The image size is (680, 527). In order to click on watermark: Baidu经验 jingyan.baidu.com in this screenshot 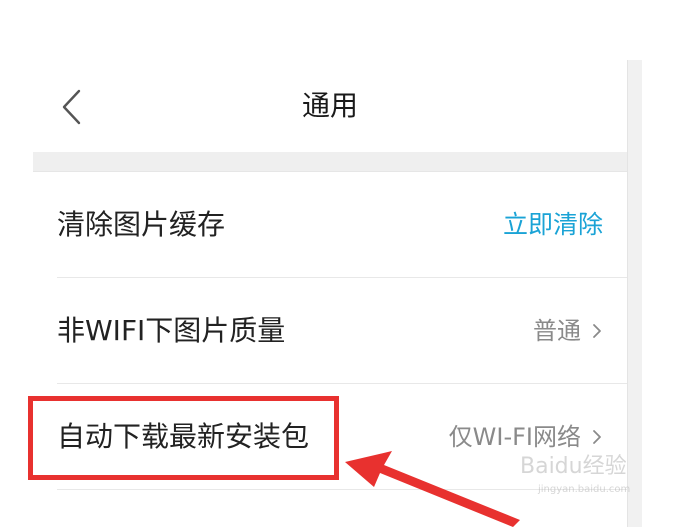, I will do `click(595, 473)`.